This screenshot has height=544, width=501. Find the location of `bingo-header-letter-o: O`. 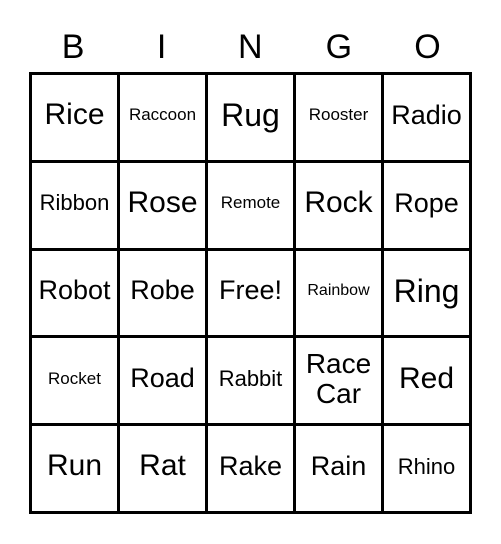

bingo-header-letter-o: O is located at coordinates (428, 47).